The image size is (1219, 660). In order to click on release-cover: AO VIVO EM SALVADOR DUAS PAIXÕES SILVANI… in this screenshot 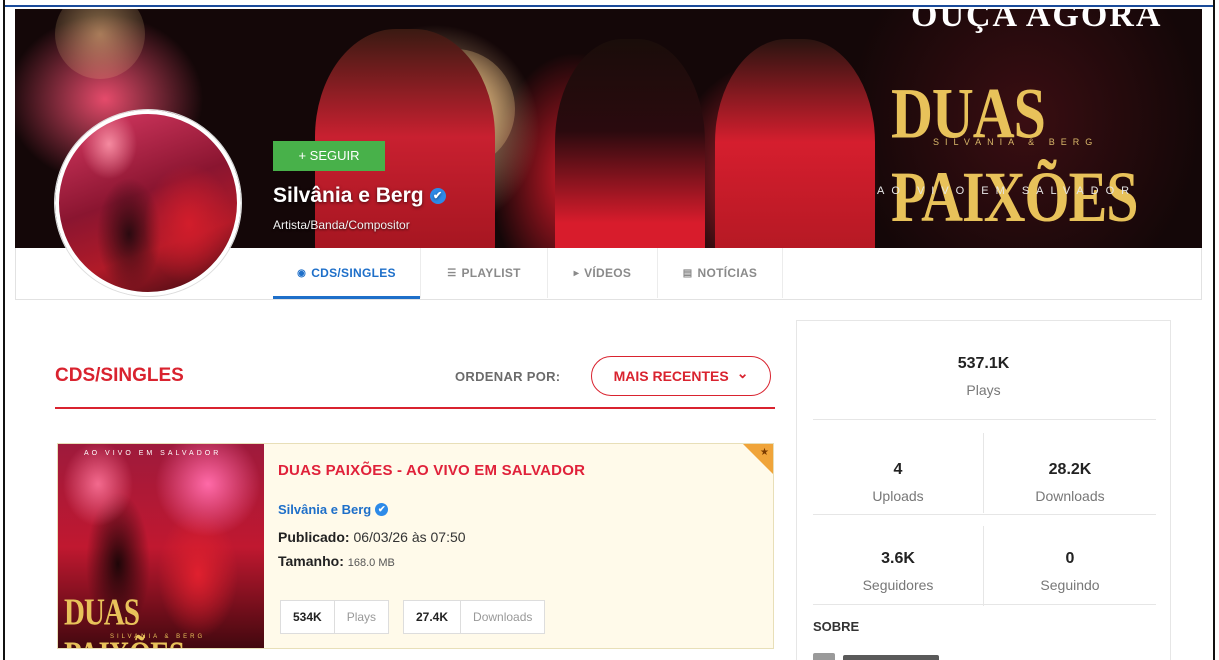, I will do `click(161, 546)`.